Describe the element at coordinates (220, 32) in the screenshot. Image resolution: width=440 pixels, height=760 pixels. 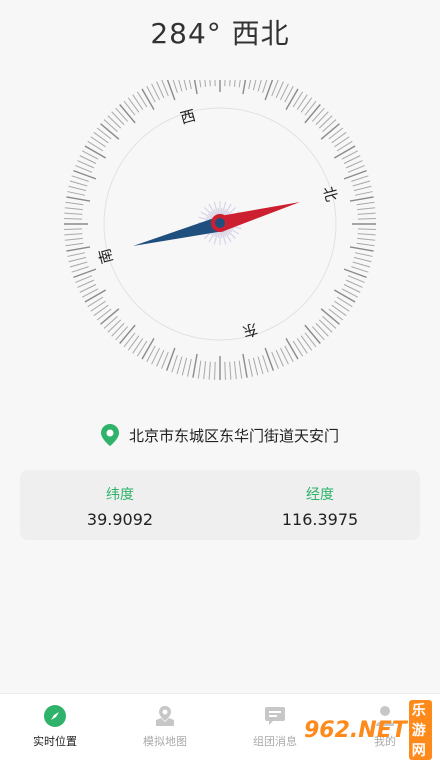
I see `heading-readout: 284° 西北` at that location.